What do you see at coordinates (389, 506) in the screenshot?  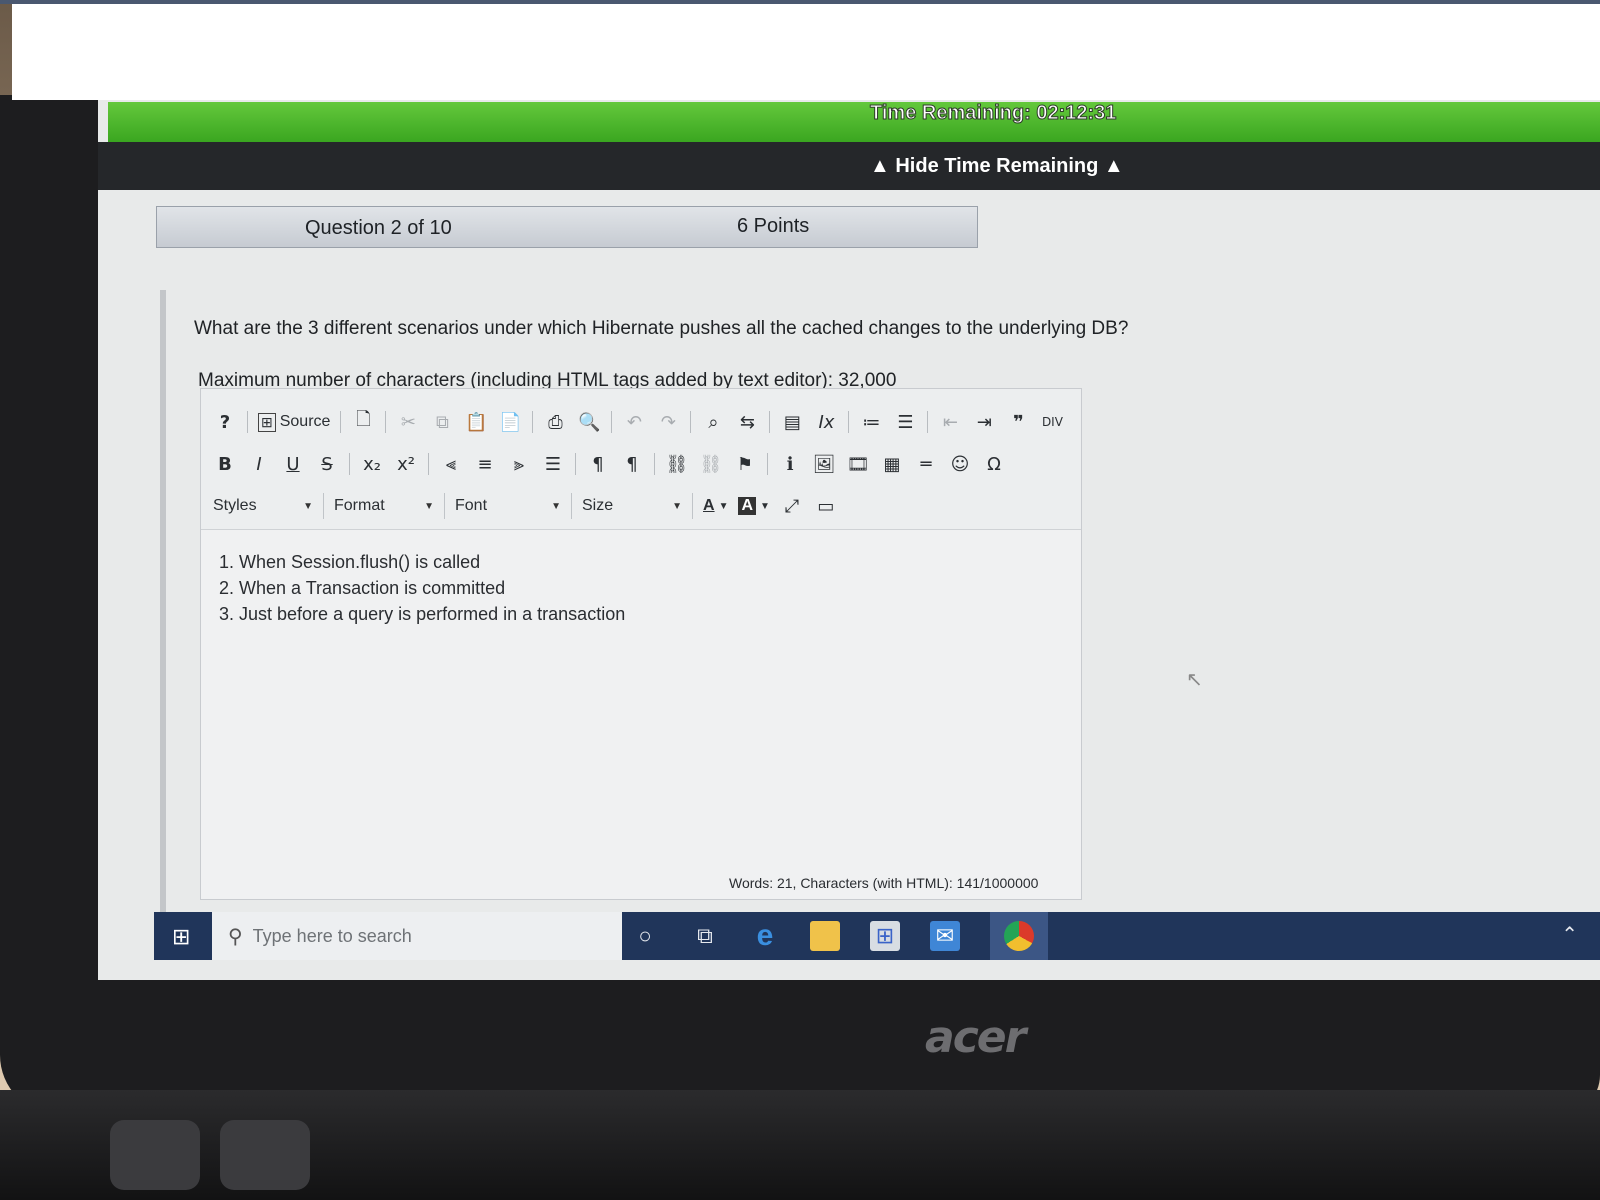 I see `format-dropdown: Format ▼` at bounding box center [389, 506].